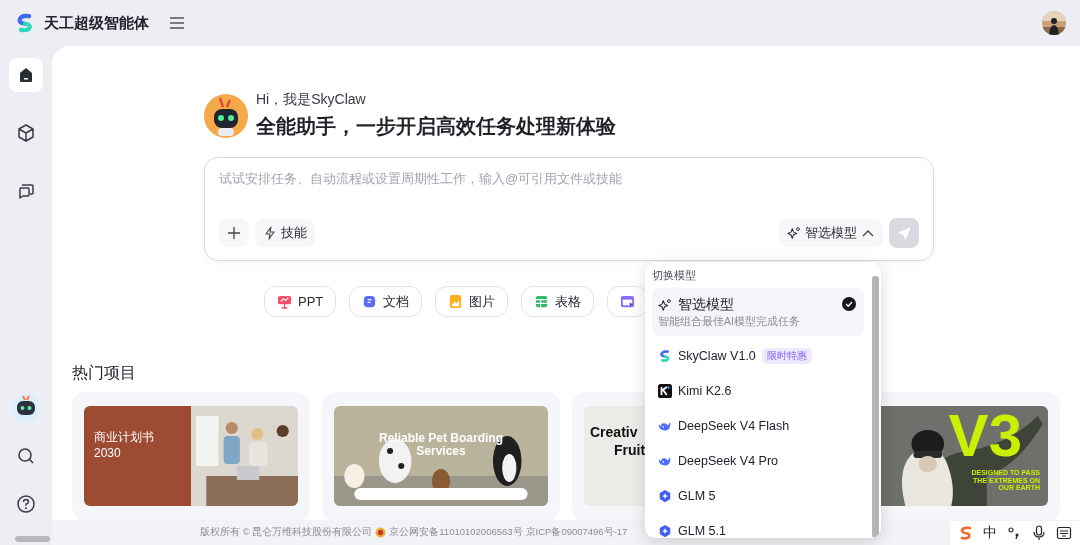 The width and height of the screenshot is (1080, 545). I want to click on hero-title: V3, so click(985, 436).